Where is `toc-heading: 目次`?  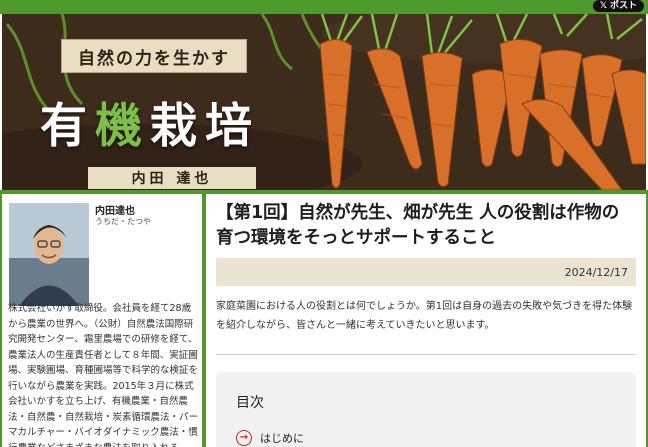
toc-heading: 目次 is located at coordinates (250, 403).